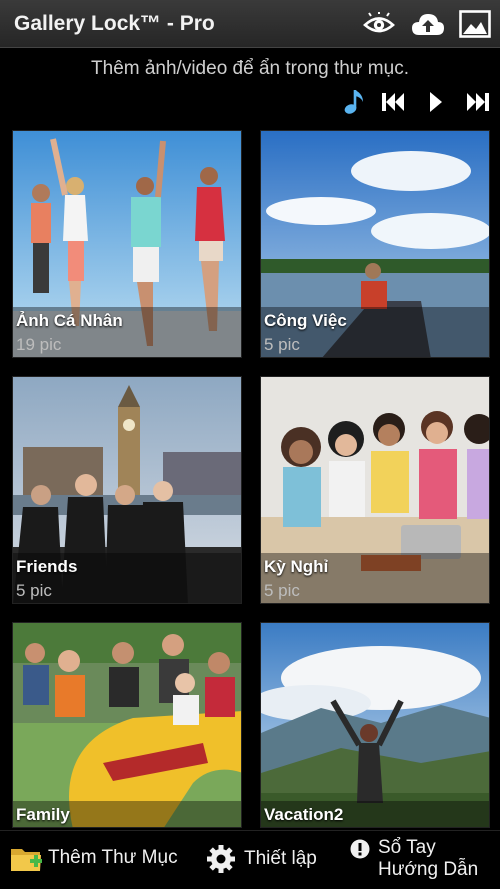 Image resolution: width=500 pixels, height=889 pixels. Describe the element at coordinates (250, 24) in the screenshot. I see `title-bar: Gallery Lock™ - Pro` at that location.